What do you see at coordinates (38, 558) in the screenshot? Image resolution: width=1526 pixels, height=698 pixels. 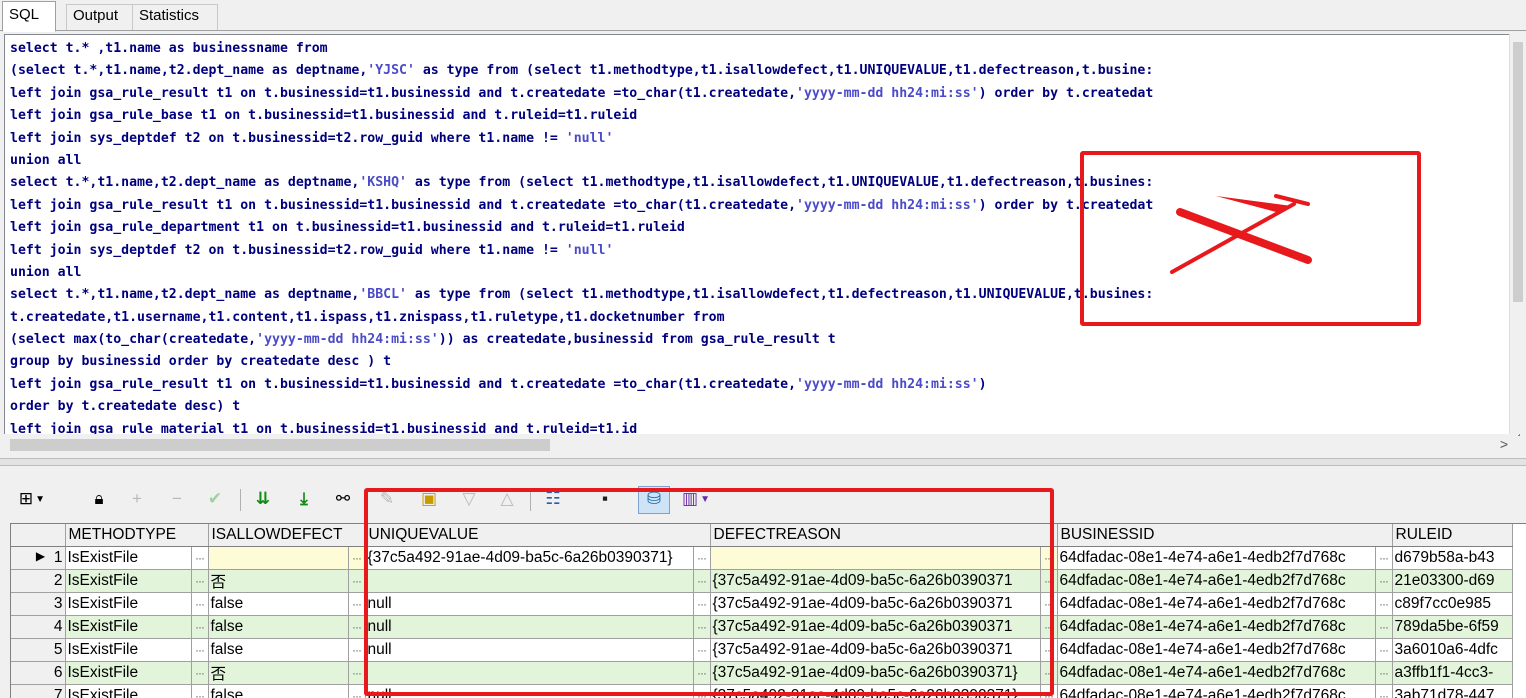 I see `row-number: ▶1` at bounding box center [38, 558].